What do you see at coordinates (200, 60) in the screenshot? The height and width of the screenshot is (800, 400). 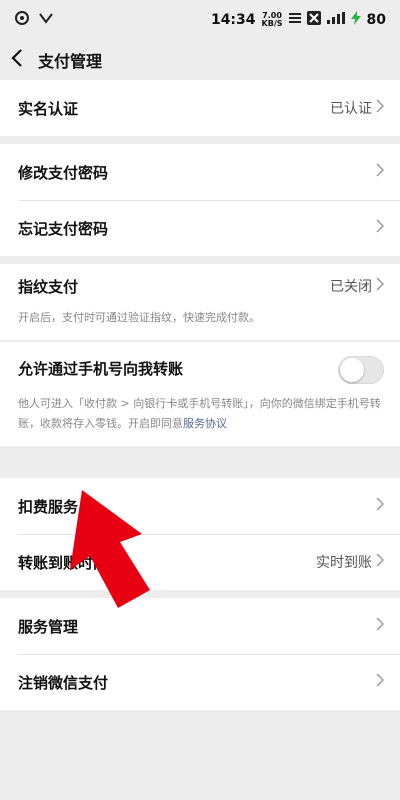 I see `nav-bar: 支付管理` at bounding box center [200, 60].